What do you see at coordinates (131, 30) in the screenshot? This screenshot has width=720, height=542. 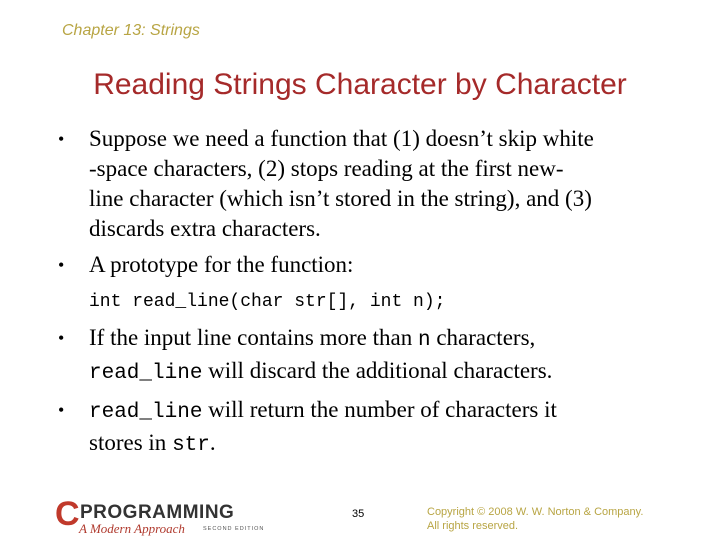 I see `chapter-header: Chapter 13: Strings` at bounding box center [131, 30].